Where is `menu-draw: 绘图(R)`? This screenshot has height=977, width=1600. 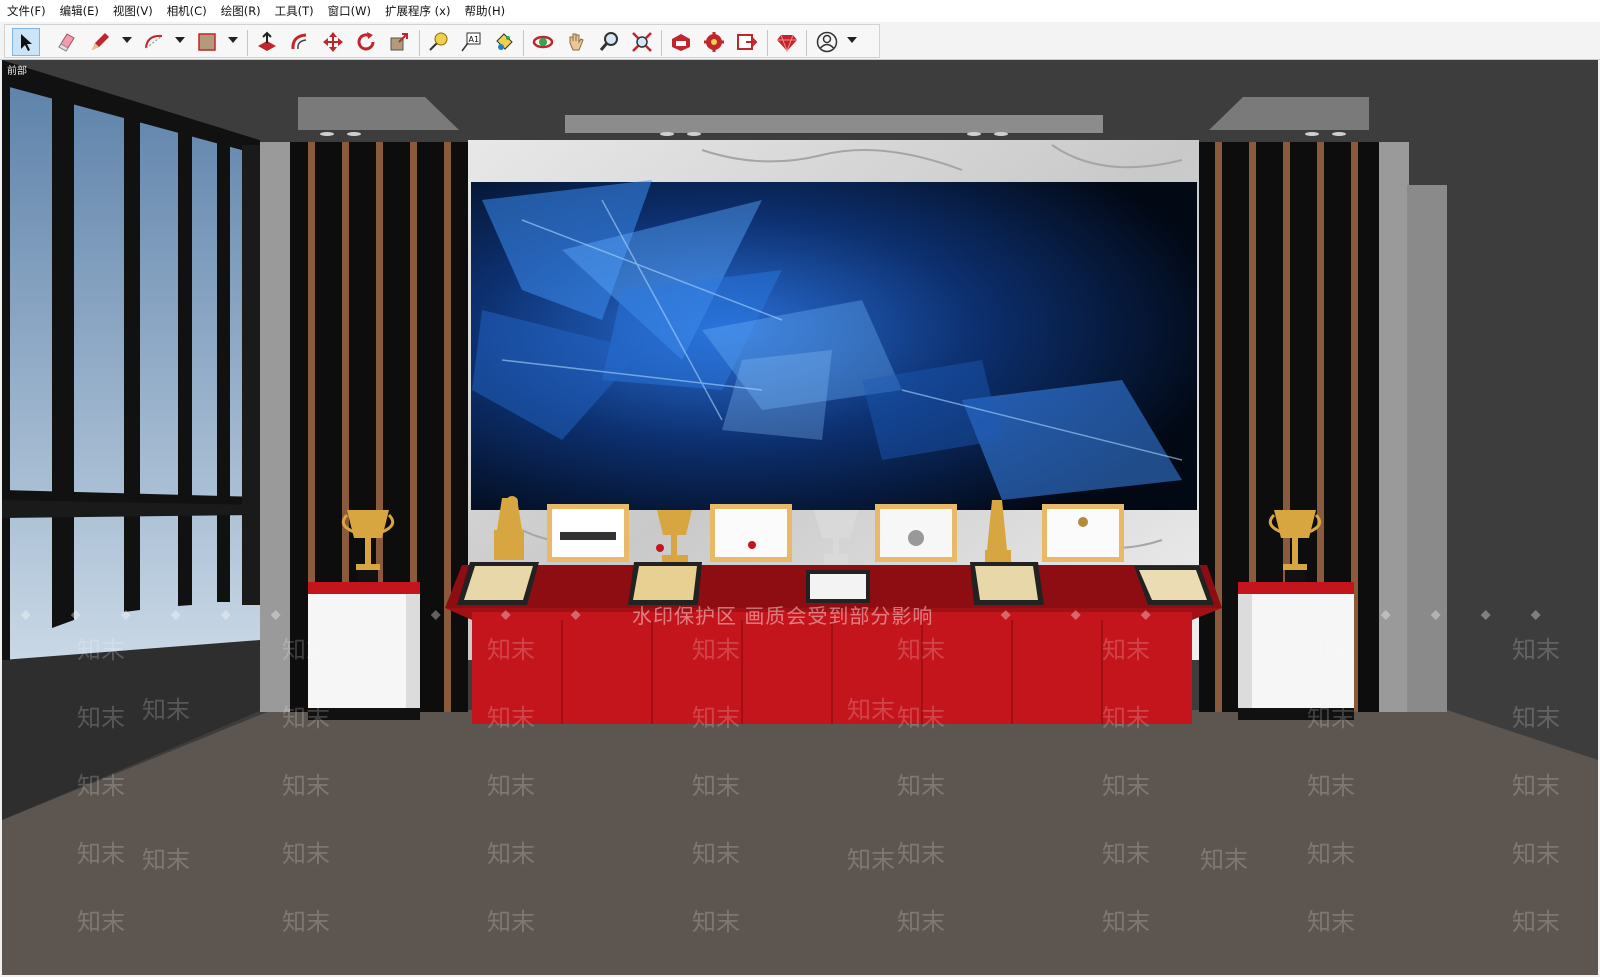 menu-draw: 绘图(R) is located at coordinates (241, 11).